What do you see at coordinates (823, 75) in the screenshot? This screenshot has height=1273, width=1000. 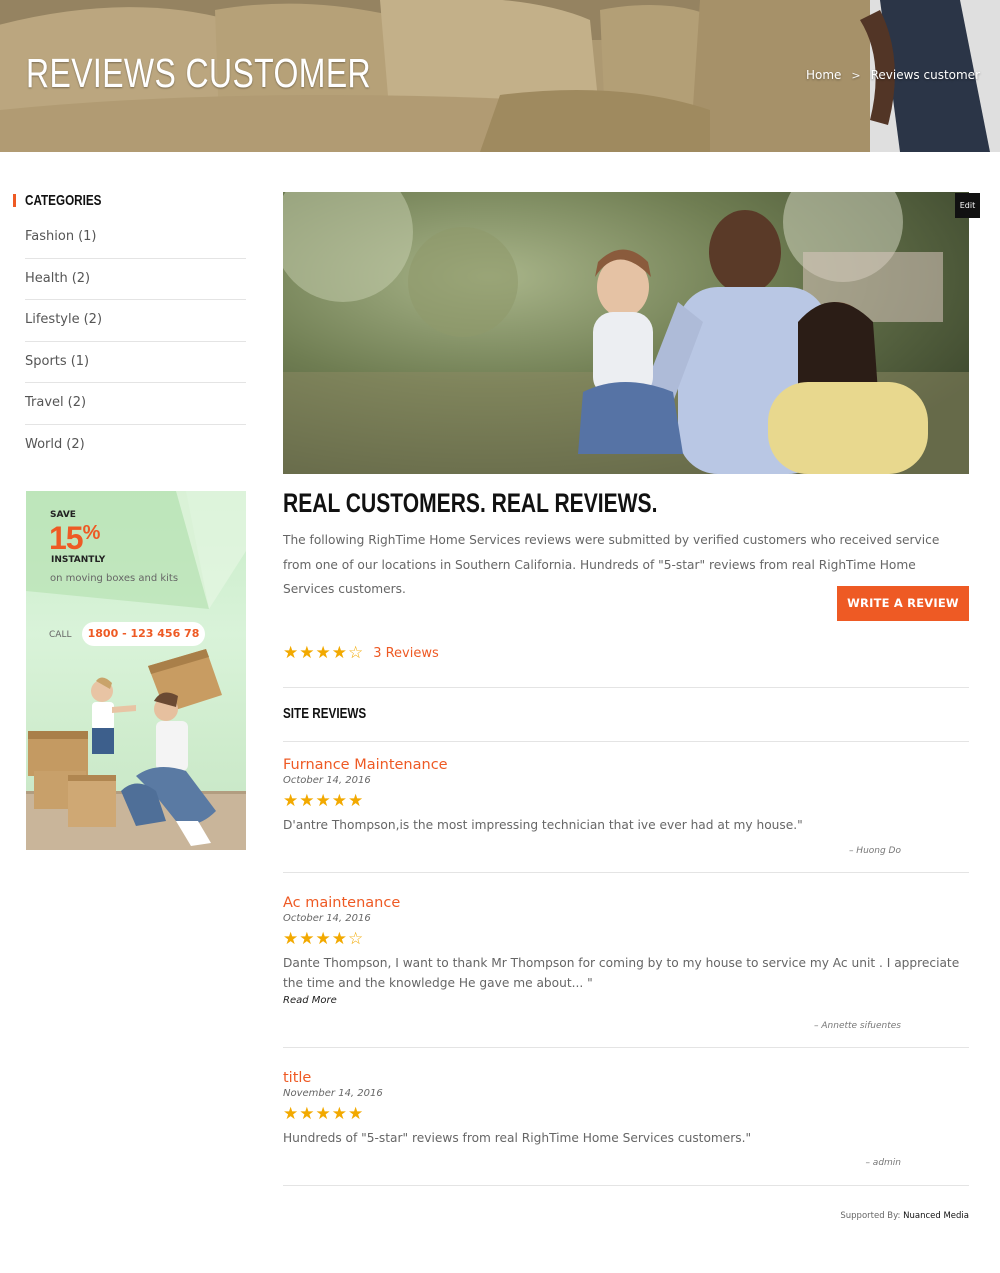 I see `breadcrumb-home-link: Home` at bounding box center [823, 75].